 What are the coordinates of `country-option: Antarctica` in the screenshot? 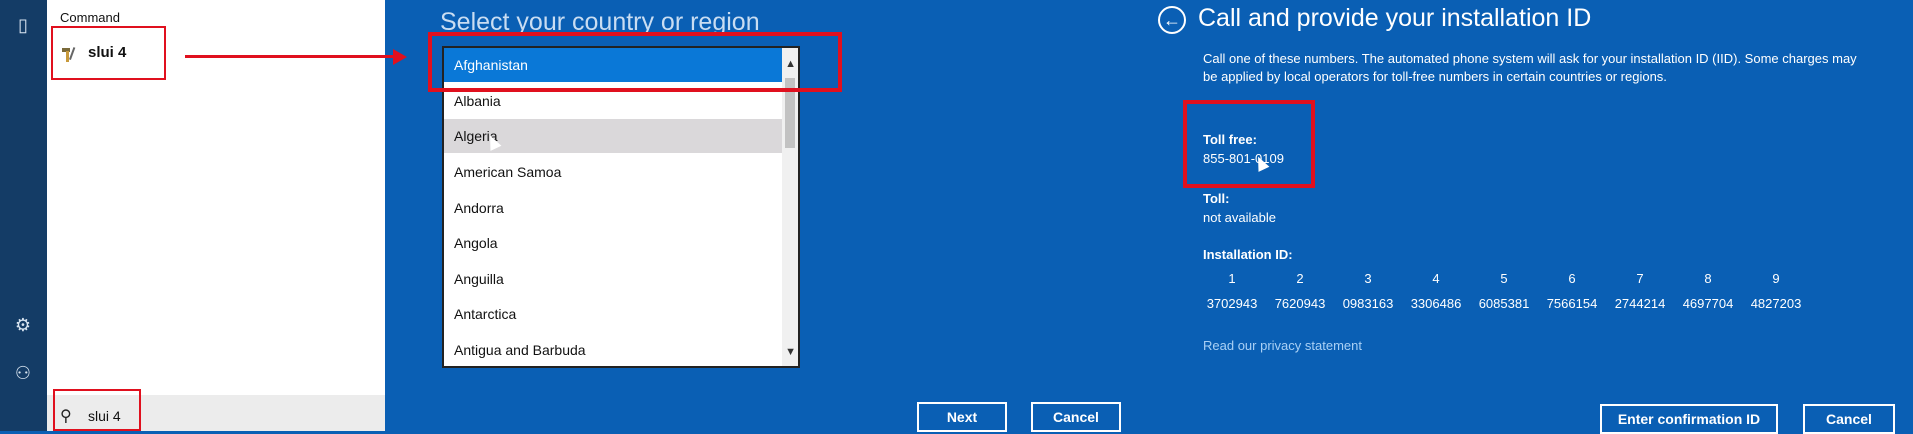 It's located at (614, 314).